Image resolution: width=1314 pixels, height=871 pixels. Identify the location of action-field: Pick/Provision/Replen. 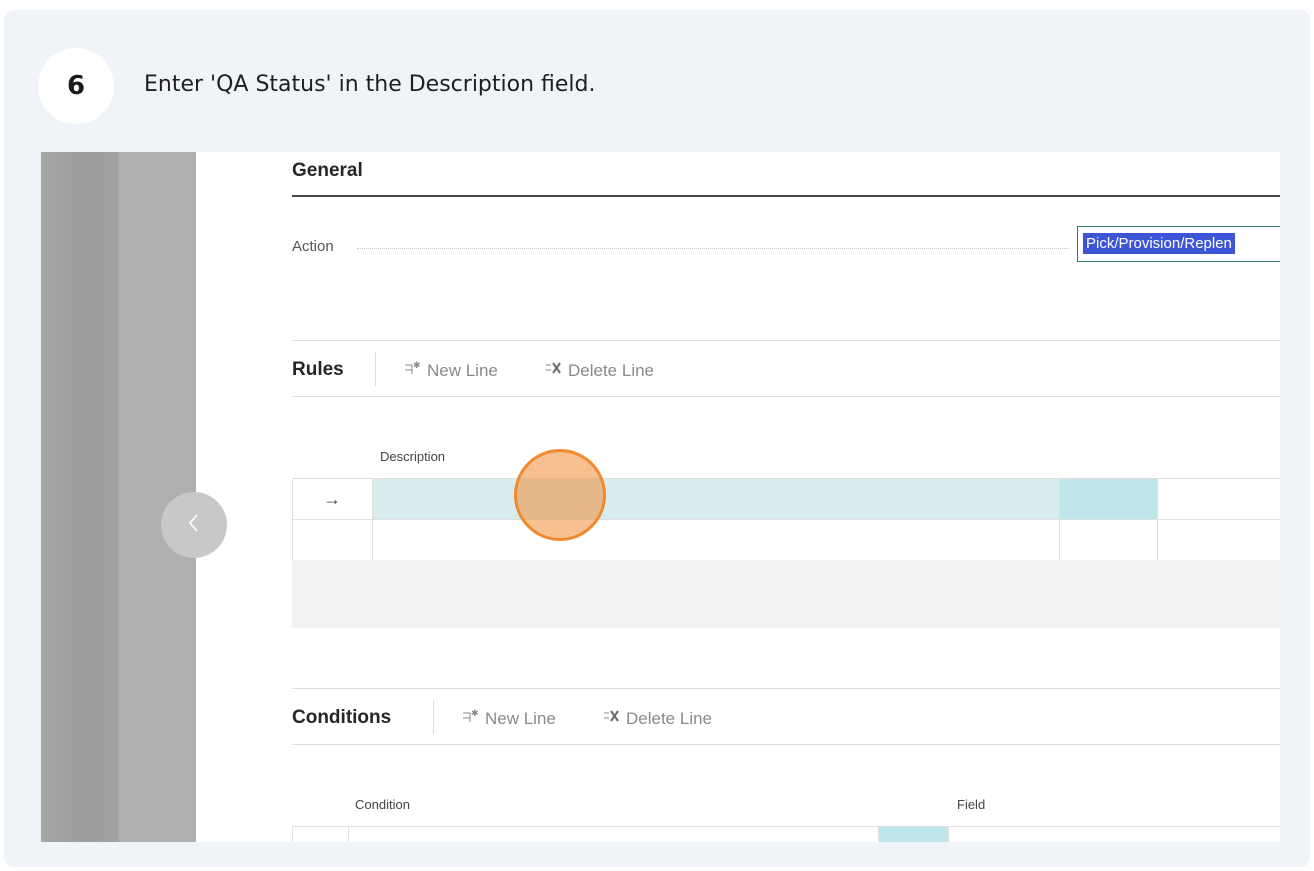
(1178, 244).